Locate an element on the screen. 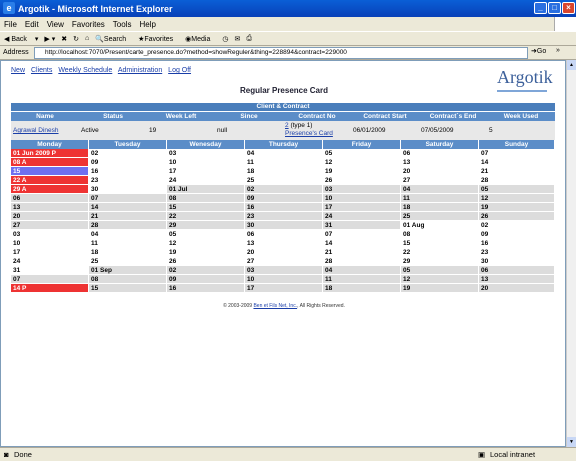 Image resolution: width=576 pixels, height=461 pixels. mail-icon: ✉ is located at coordinates (237, 39).